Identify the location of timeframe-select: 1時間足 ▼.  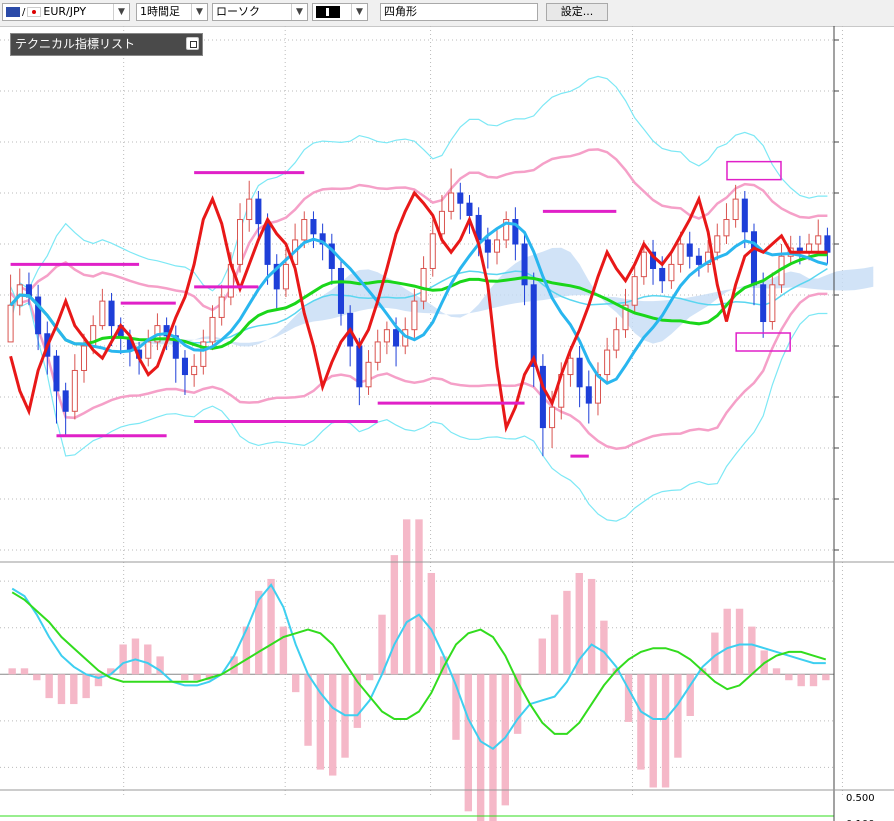
(172, 12).